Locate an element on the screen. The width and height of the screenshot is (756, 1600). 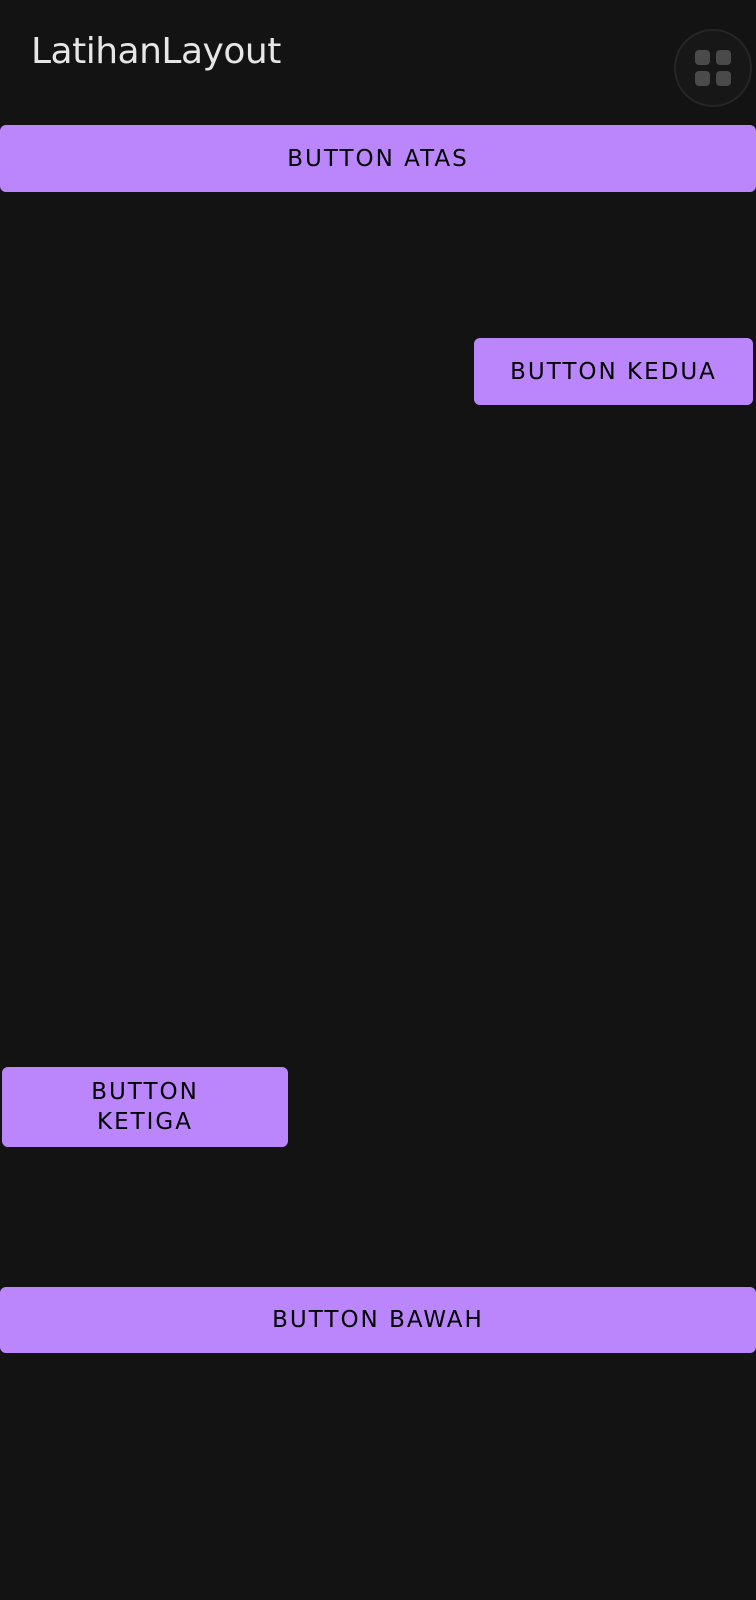
app-title: LatihanLayout is located at coordinates (156, 51).